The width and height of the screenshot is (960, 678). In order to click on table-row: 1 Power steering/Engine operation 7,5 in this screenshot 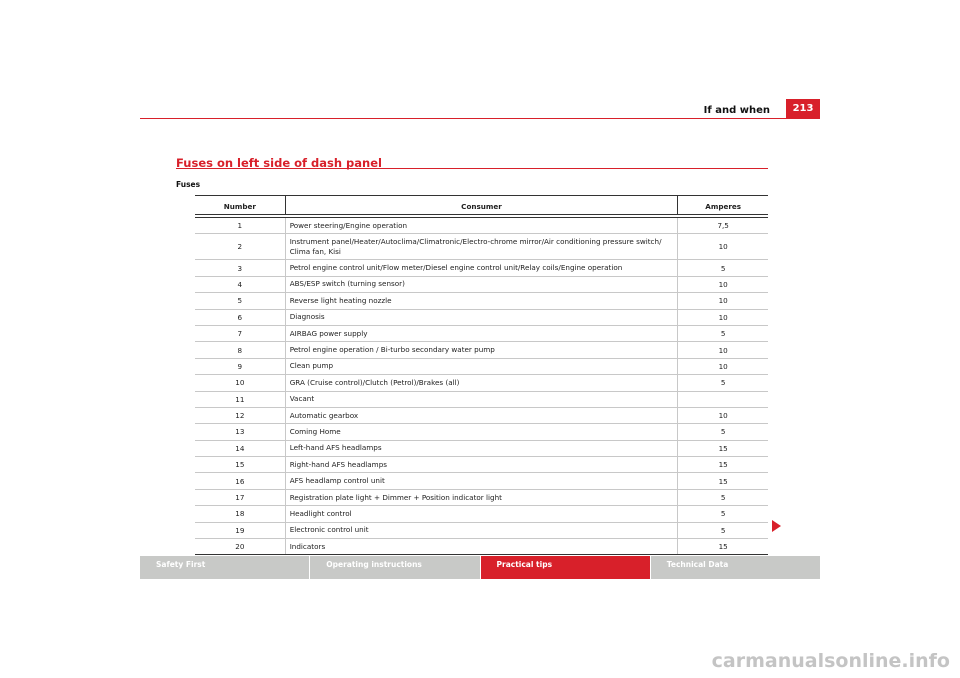, I will do `click(481, 226)`.